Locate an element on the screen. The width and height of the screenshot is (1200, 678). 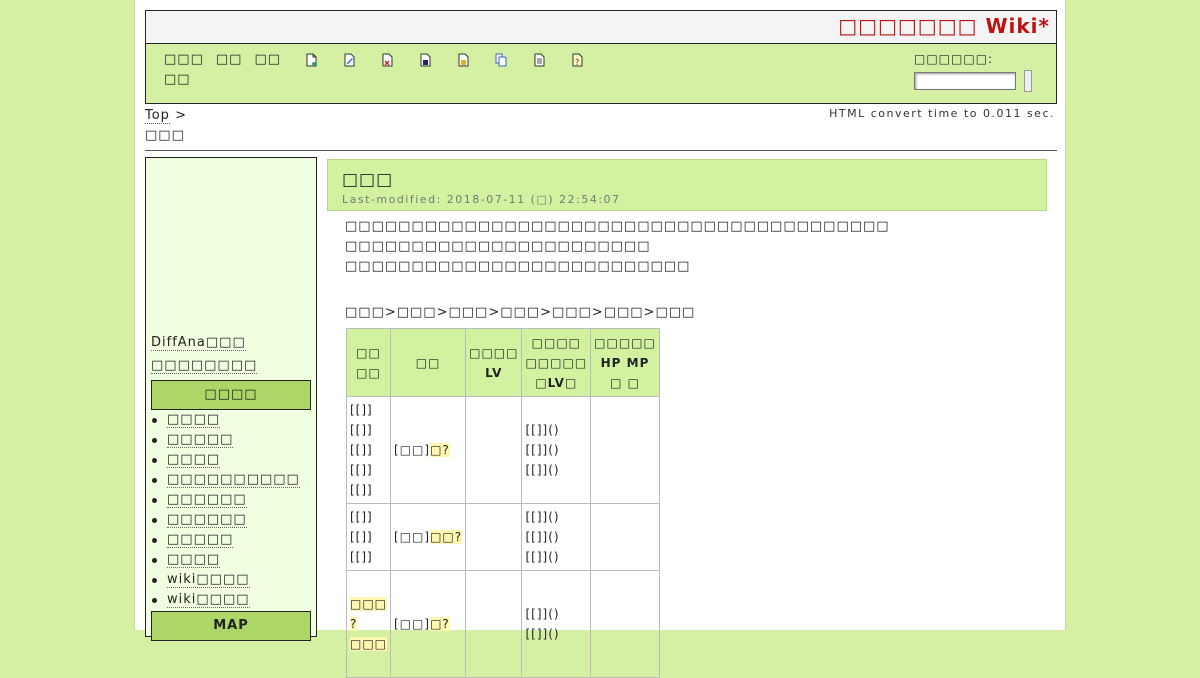
sidebar-link-diffana: DiffAna□□□ is located at coordinates (198, 343).